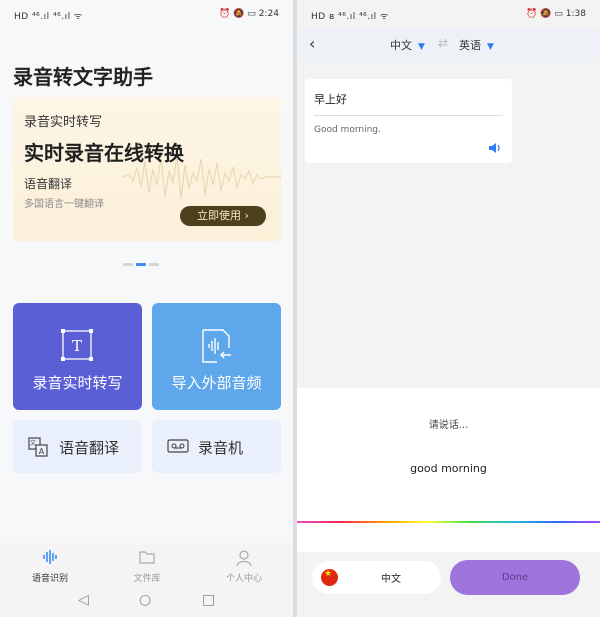 This screenshot has height=617, width=600. Describe the element at coordinates (42, 451) in the screenshot. I see `svg-text: A` at that location.